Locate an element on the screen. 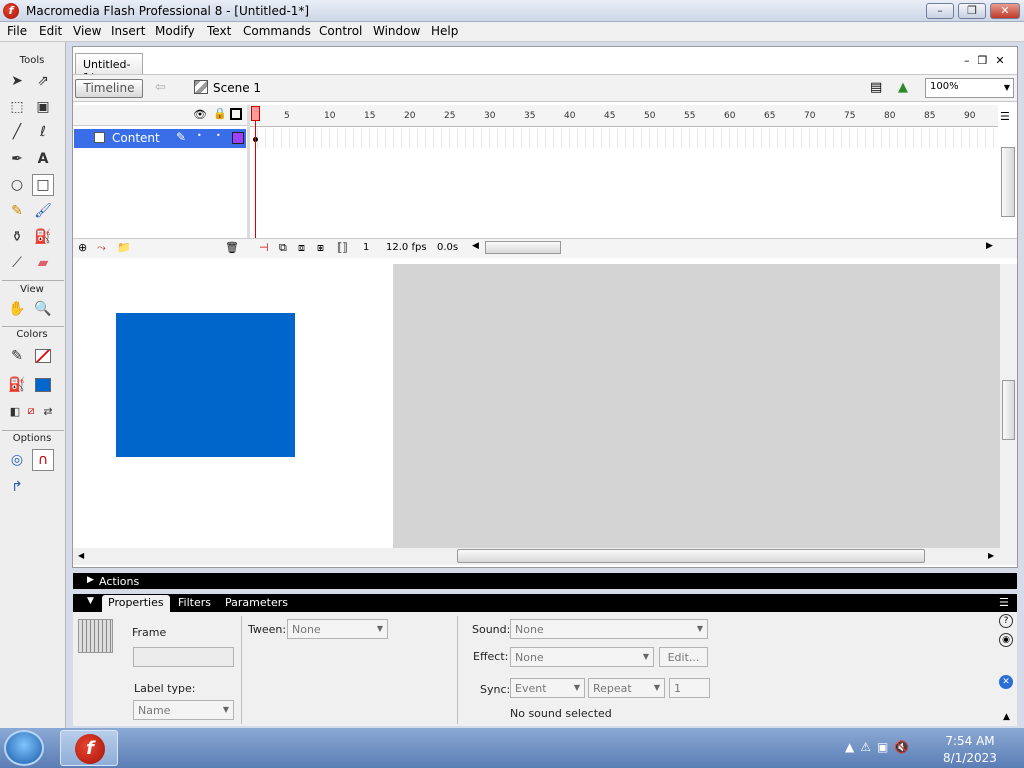 The image size is (1024, 768). rectangle-tool-icon: □ is located at coordinates (43, 185).